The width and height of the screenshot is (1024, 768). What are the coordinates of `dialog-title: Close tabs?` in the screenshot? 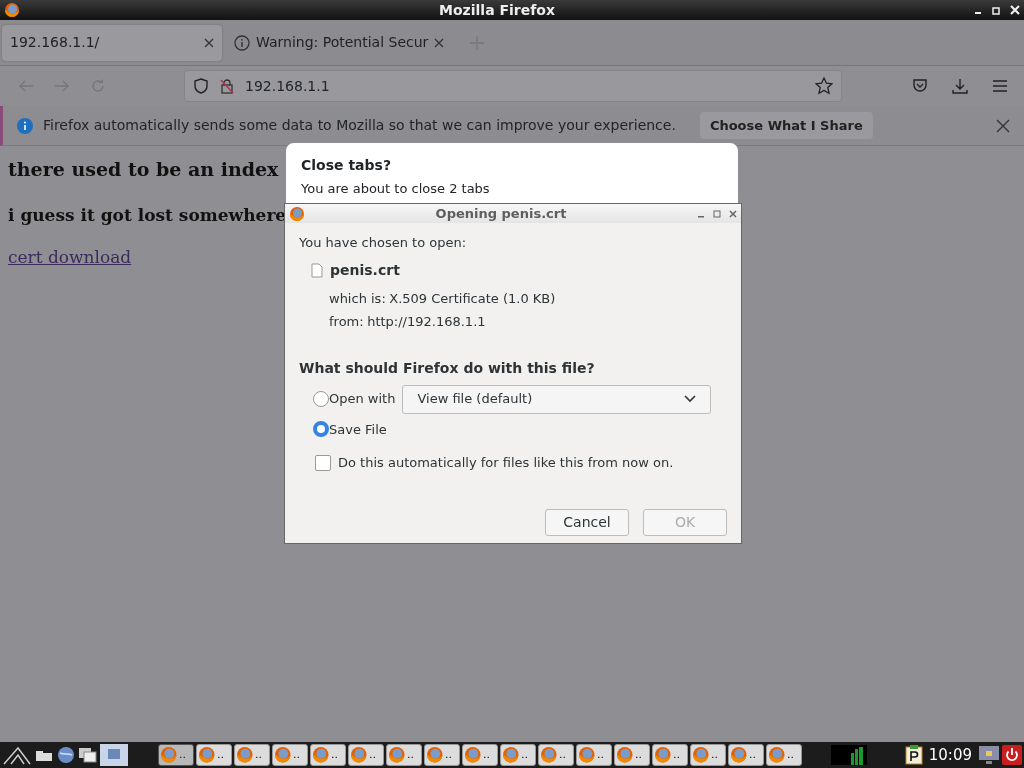 It's located at (346, 165).